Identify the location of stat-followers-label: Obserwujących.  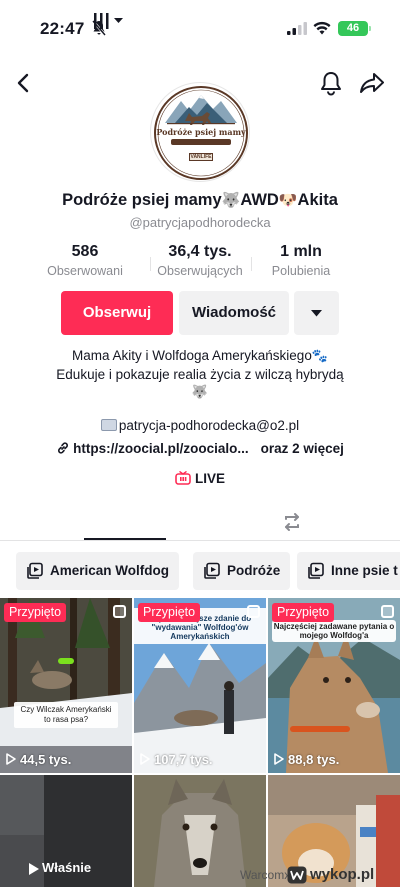
(200, 271).